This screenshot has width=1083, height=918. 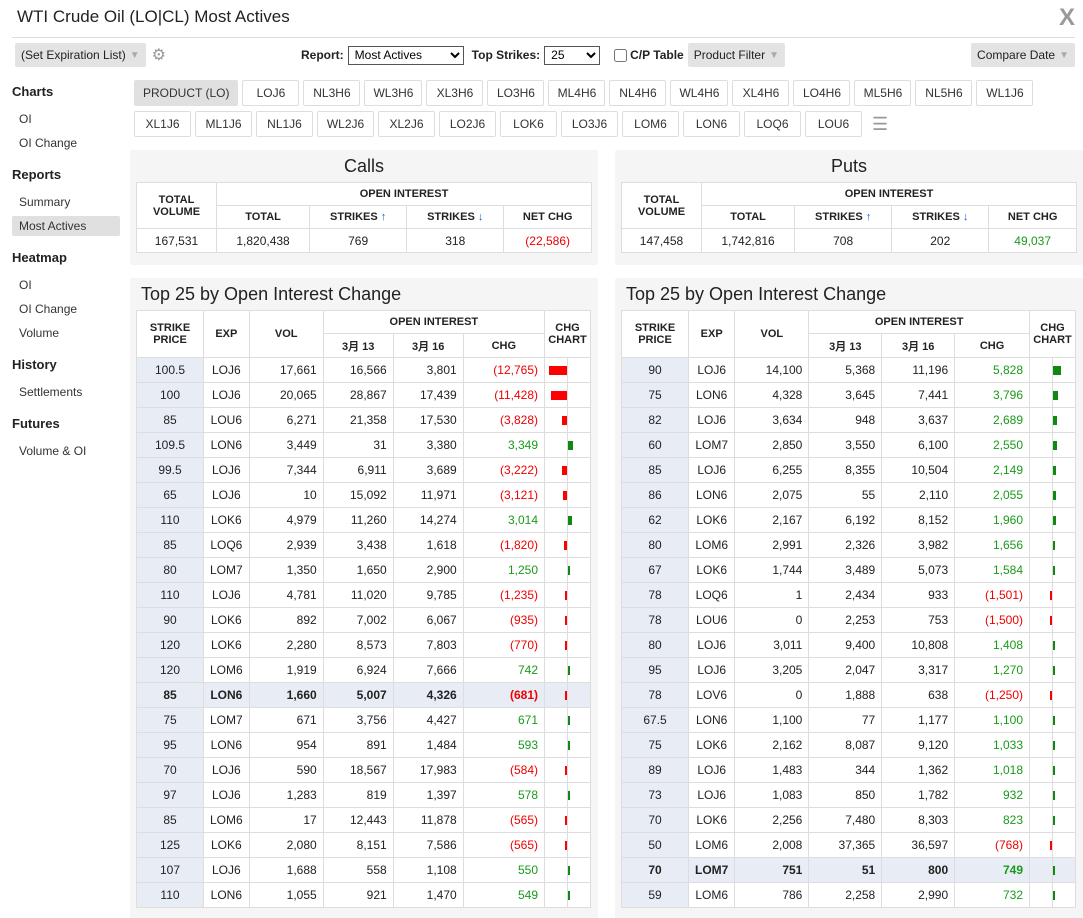 What do you see at coordinates (363, 570) in the screenshot?
I see `table-row: 80 LOM7 1,350 1,650 2,900 1,250` at bounding box center [363, 570].